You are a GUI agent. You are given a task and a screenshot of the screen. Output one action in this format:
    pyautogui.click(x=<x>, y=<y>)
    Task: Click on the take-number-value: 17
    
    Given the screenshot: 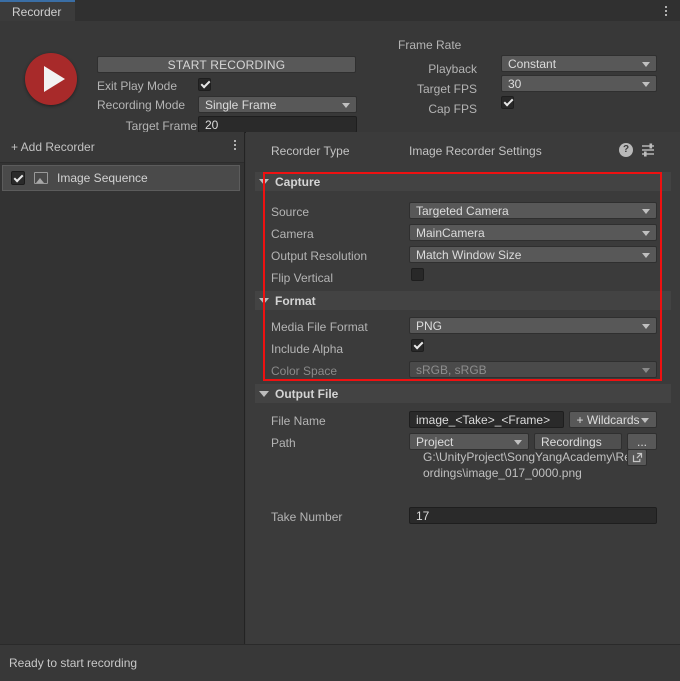 What is the action you would take?
    pyautogui.click(x=423, y=515)
    